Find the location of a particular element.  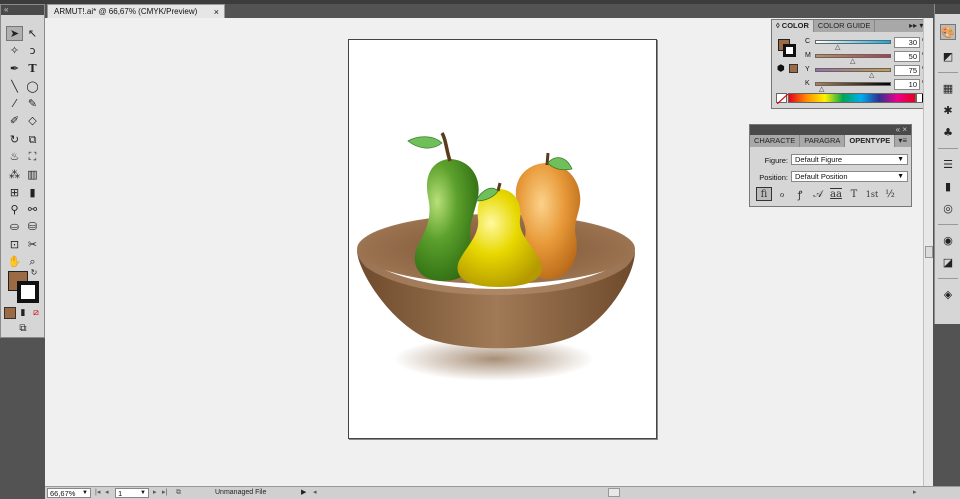

k-value-input: 10 is located at coordinates (907, 84).